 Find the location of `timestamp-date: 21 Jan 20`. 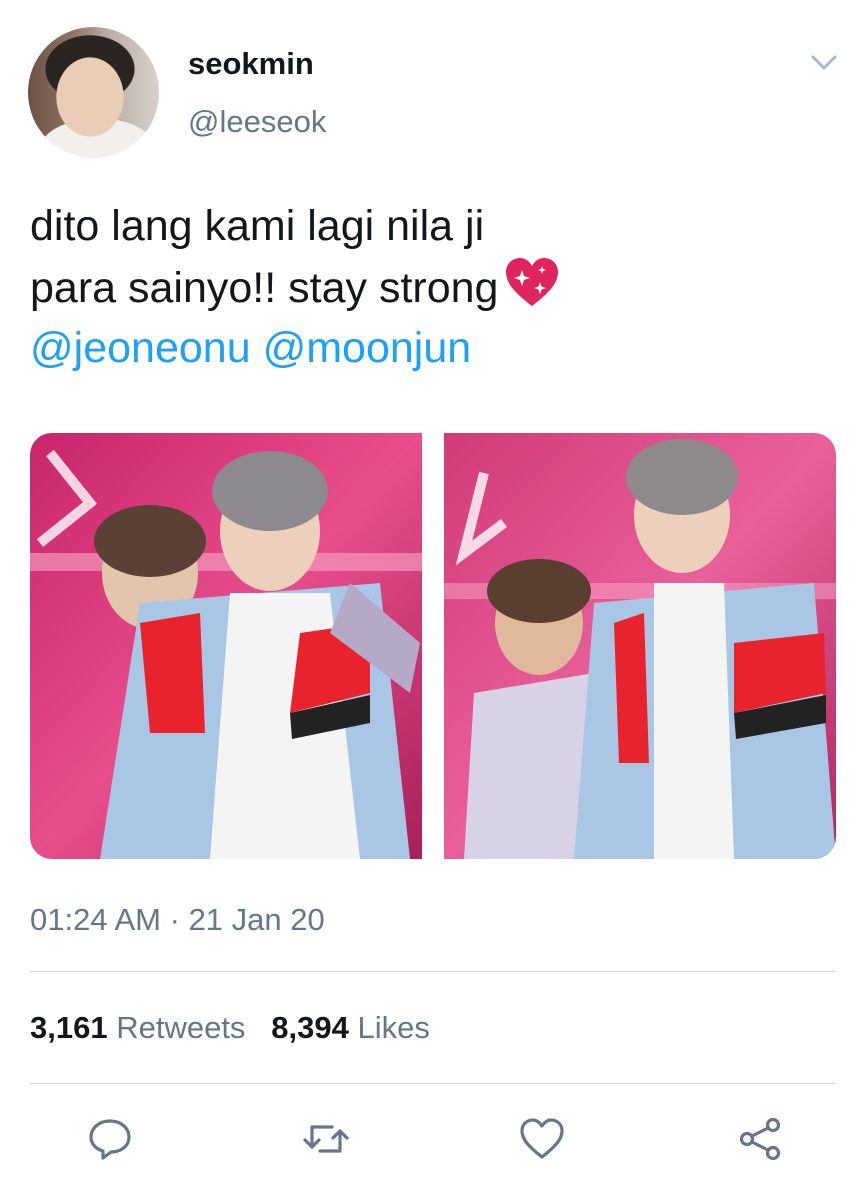

timestamp-date: 21 Jan 20 is located at coordinates (256, 919).